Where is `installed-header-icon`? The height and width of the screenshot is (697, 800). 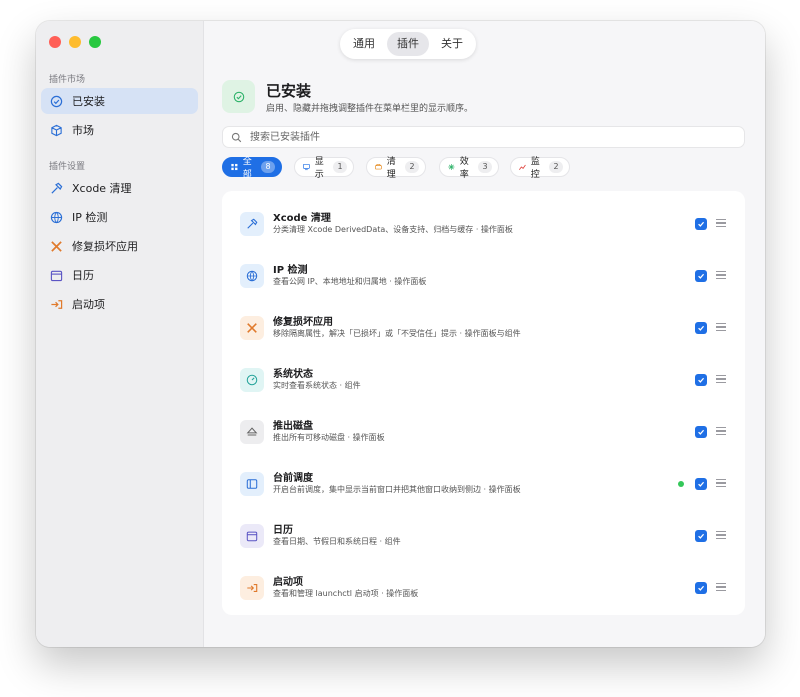
installed-header-icon is located at coordinates (238, 96).